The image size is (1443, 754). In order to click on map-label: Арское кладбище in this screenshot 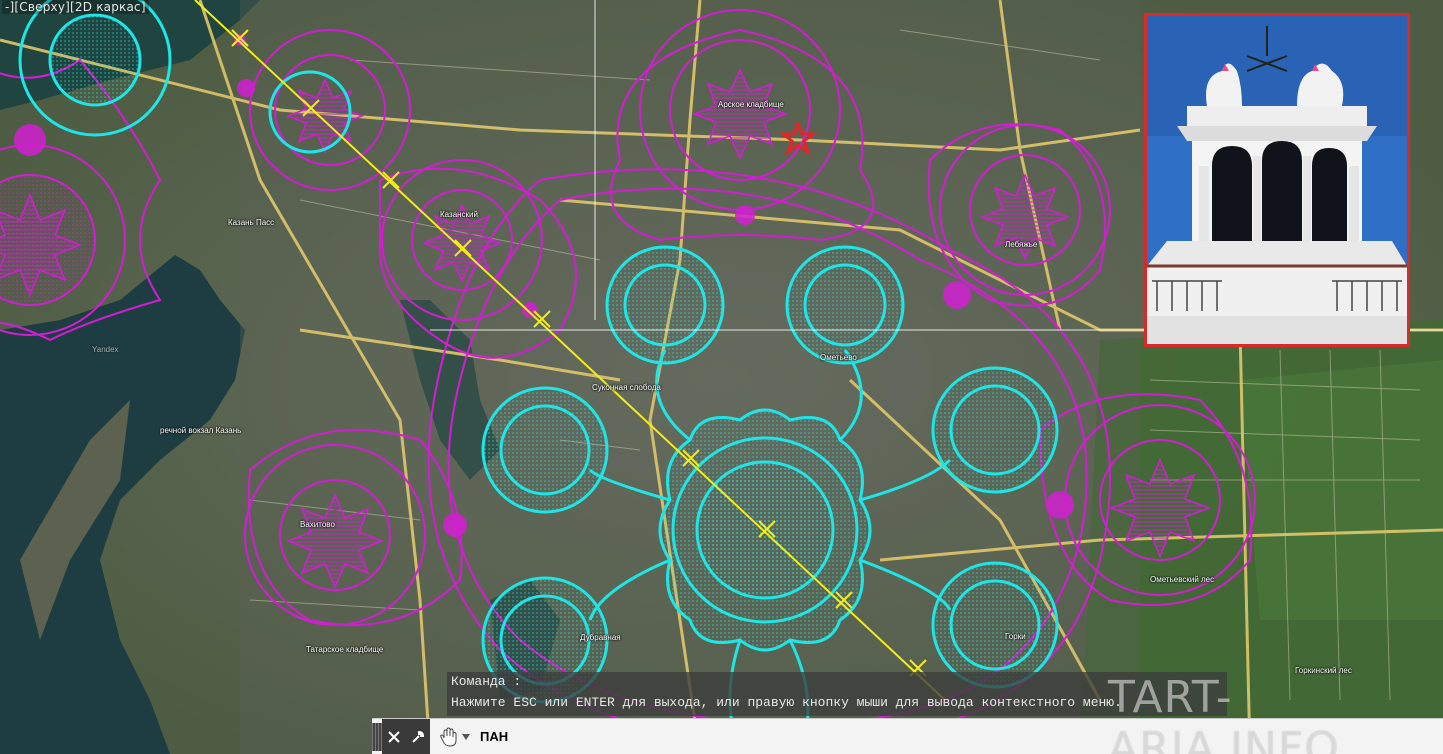, I will do `click(751, 104)`.